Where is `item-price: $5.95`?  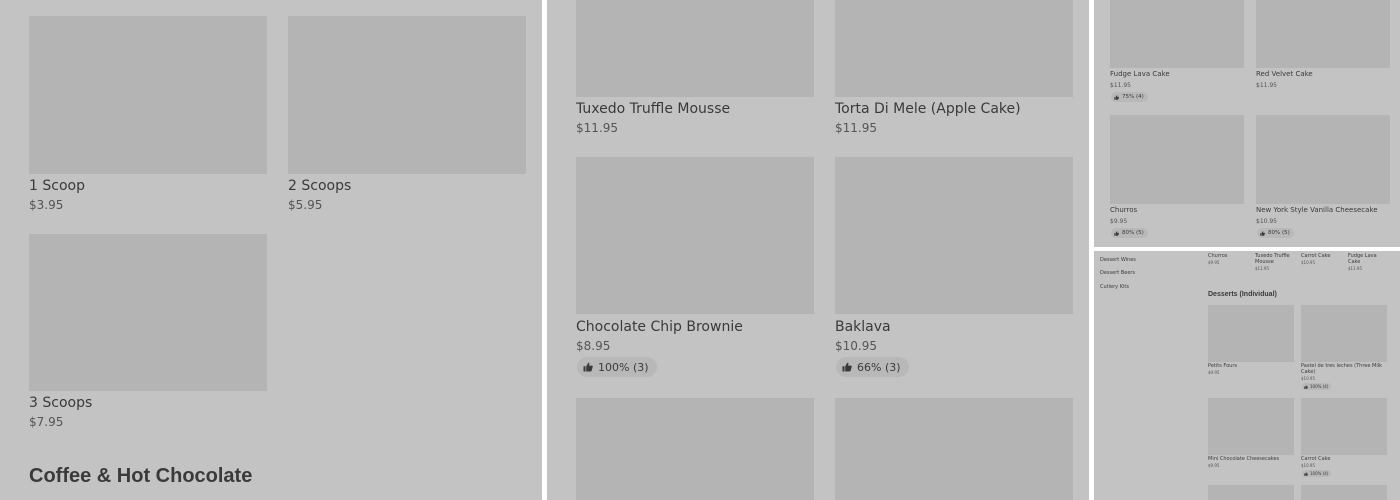 item-price: $5.95 is located at coordinates (305, 205).